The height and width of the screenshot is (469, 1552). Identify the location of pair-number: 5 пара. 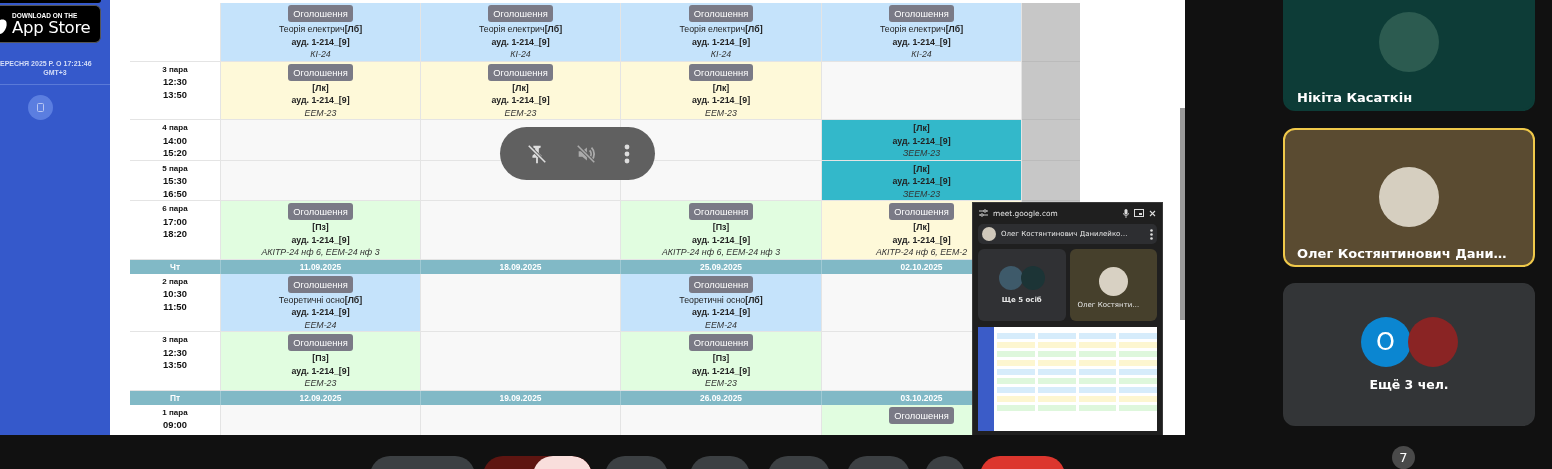
(175, 168).